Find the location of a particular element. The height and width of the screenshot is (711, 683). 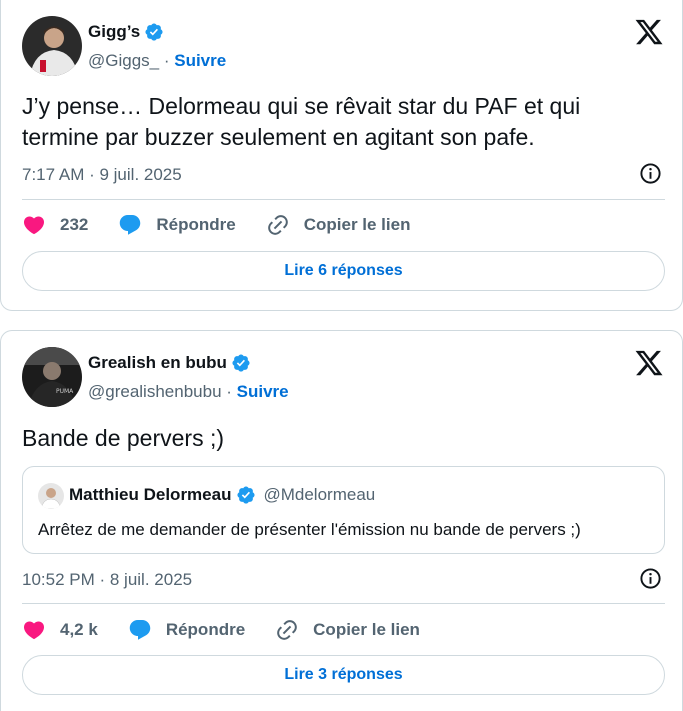

action-bar: 4,2 k Répondre Copier le lien is located at coordinates (236, 630).